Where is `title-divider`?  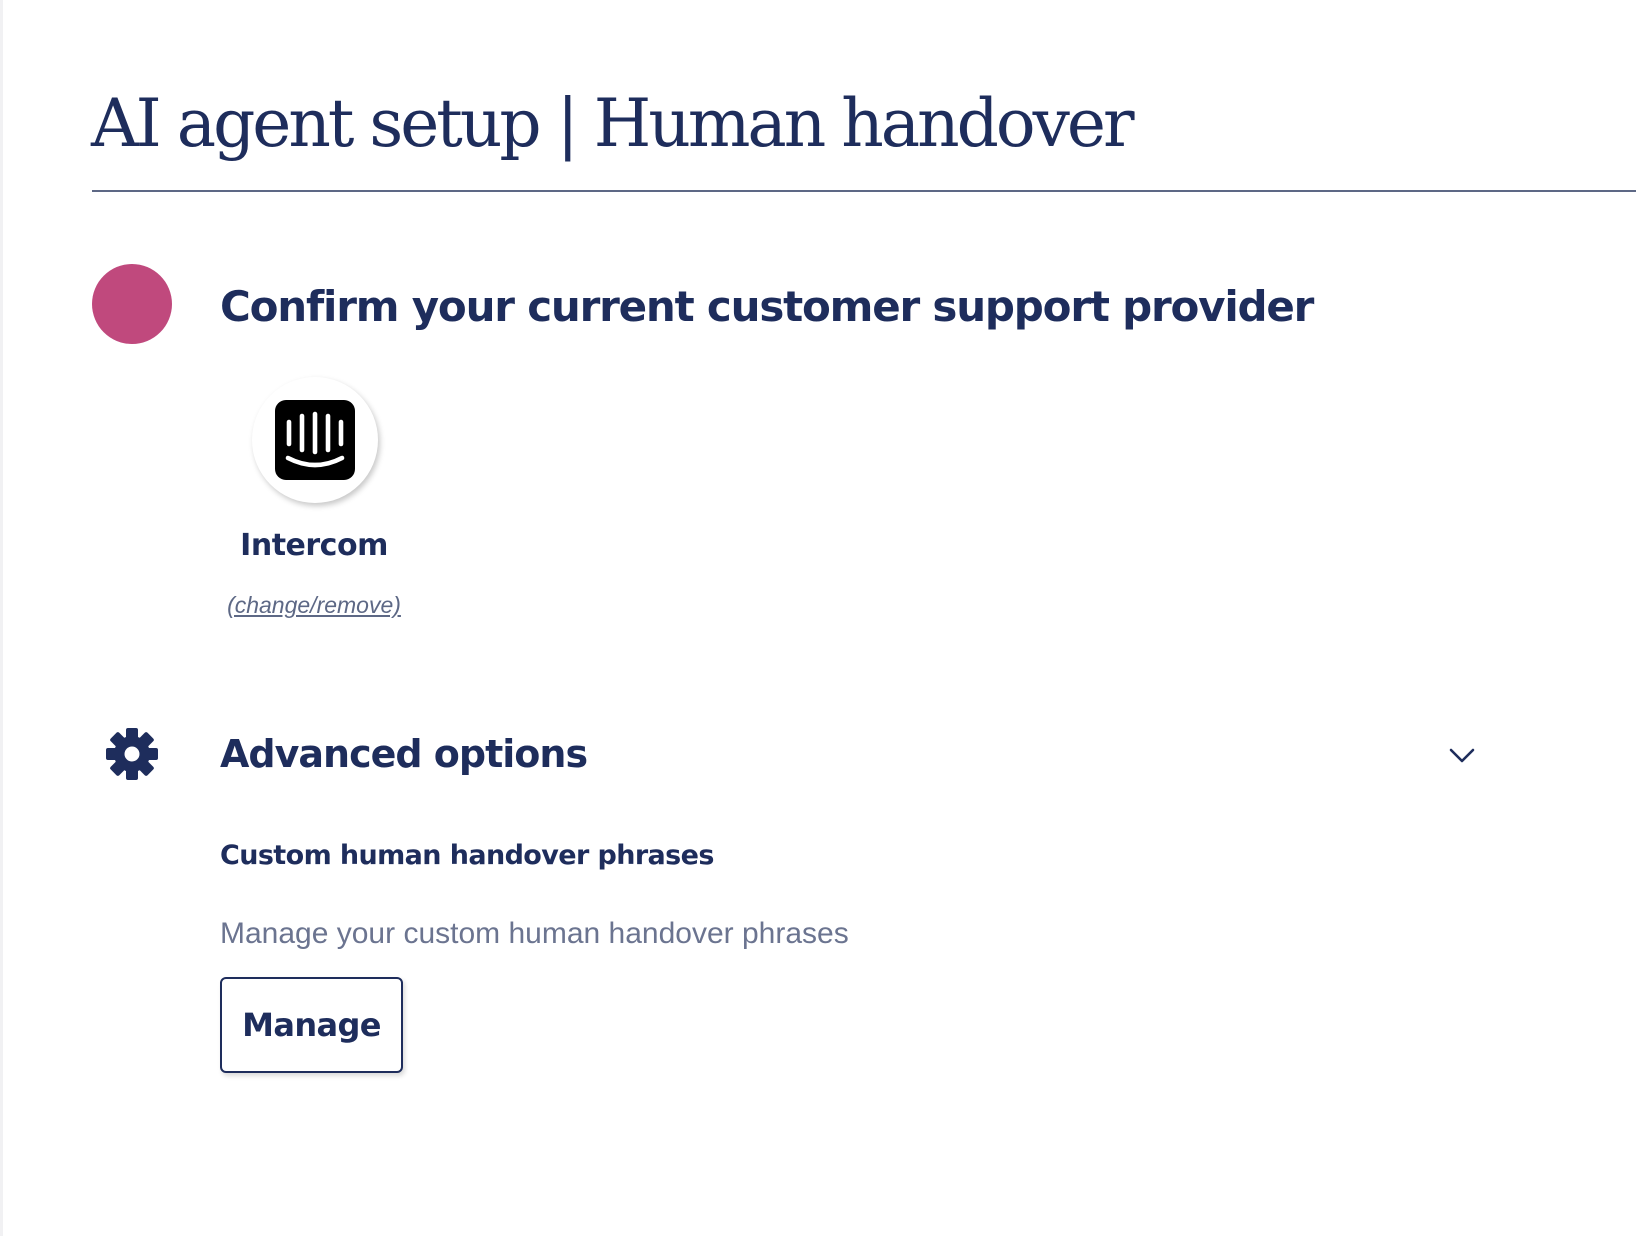 title-divider is located at coordinates (864, 191).